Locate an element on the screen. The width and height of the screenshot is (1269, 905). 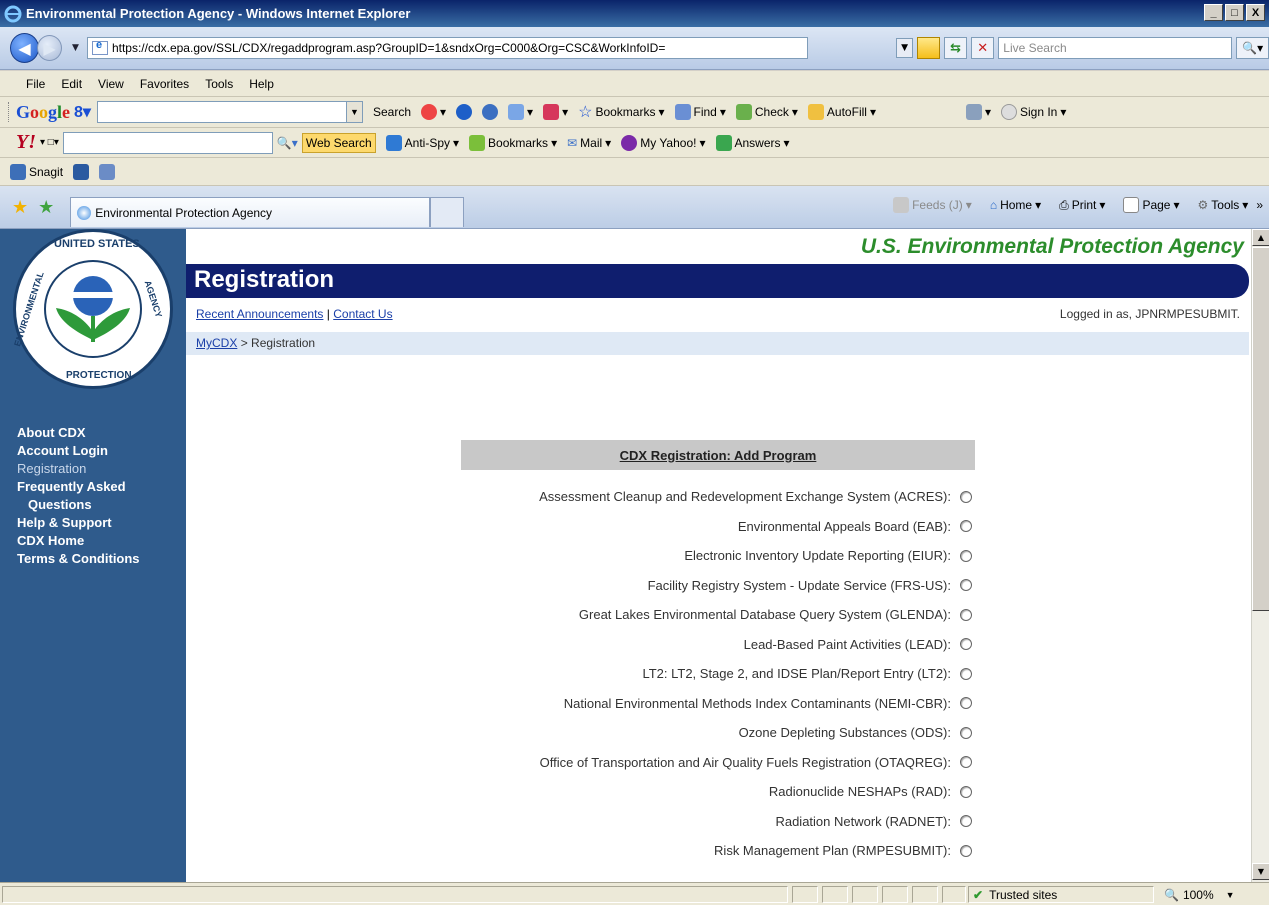
minimize-button: _ is located at coordinates (1213, 12).